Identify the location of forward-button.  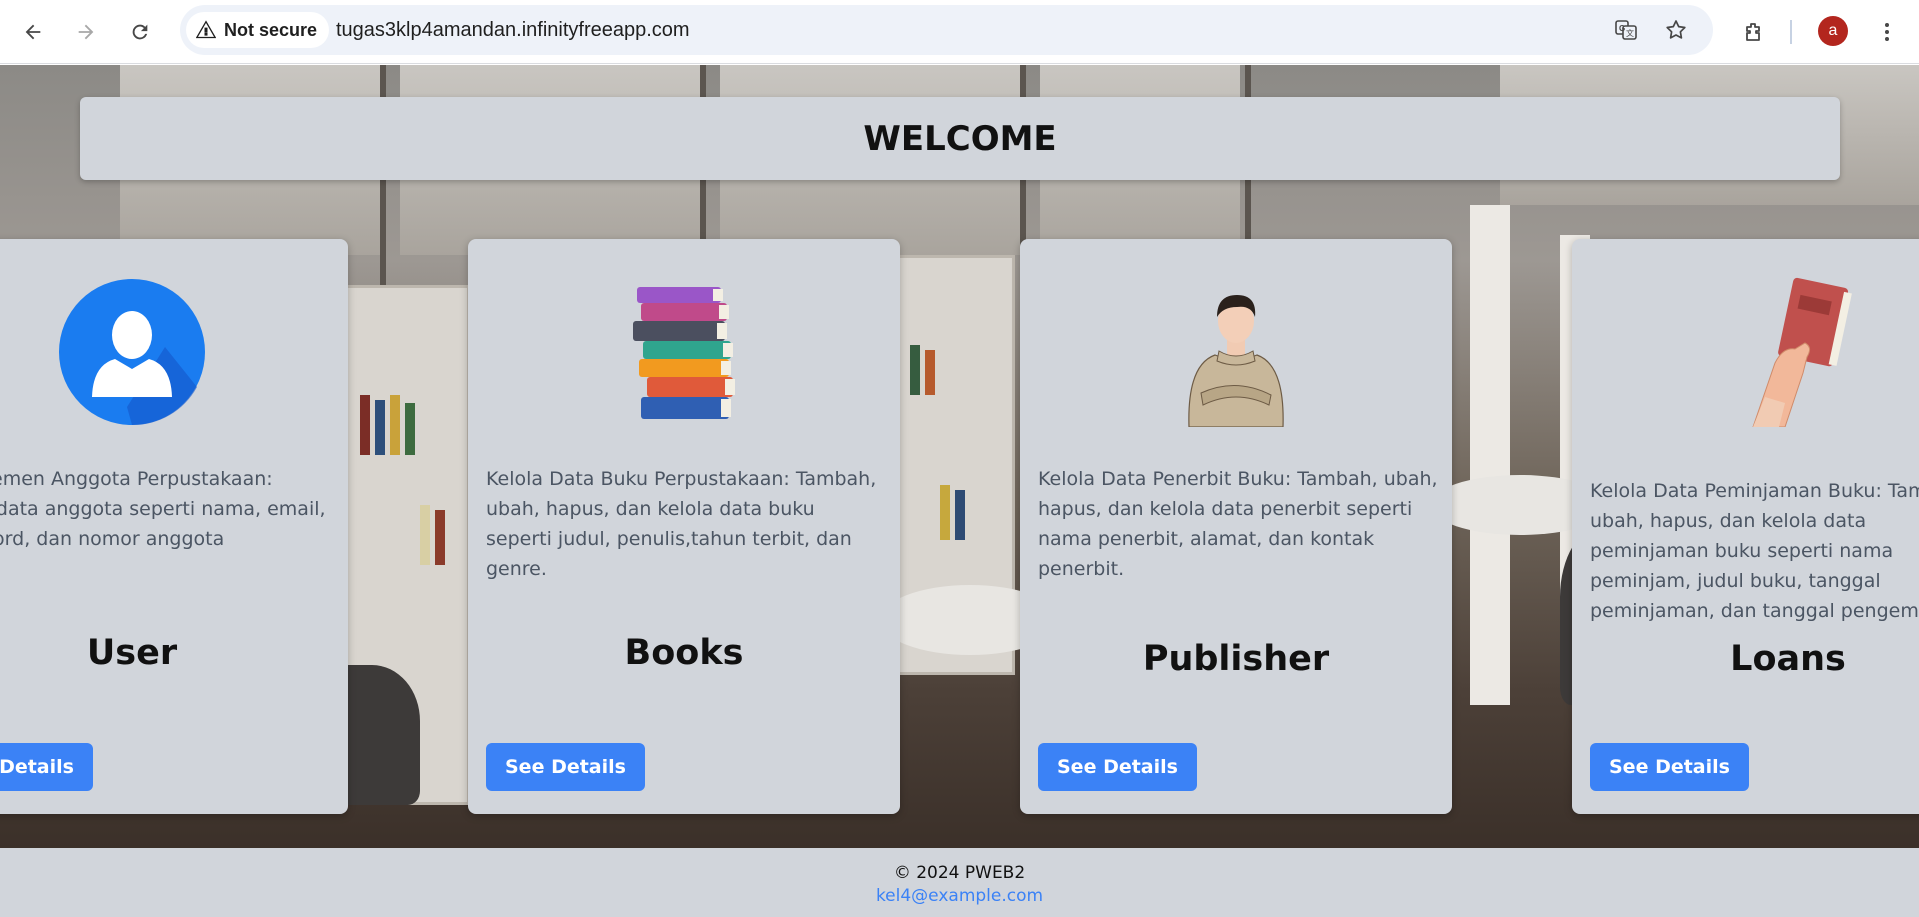
(86, 32).